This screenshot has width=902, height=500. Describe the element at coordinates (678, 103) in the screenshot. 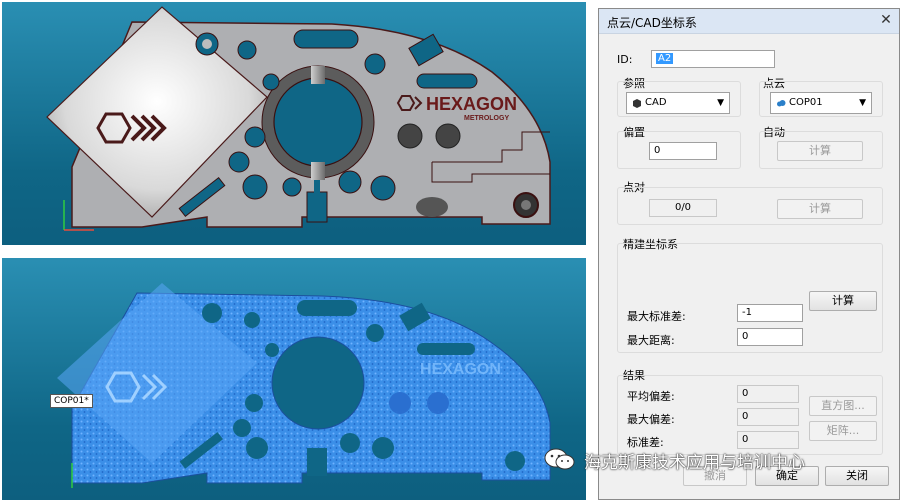

I see `reference-select: CAD ▼` at that location.